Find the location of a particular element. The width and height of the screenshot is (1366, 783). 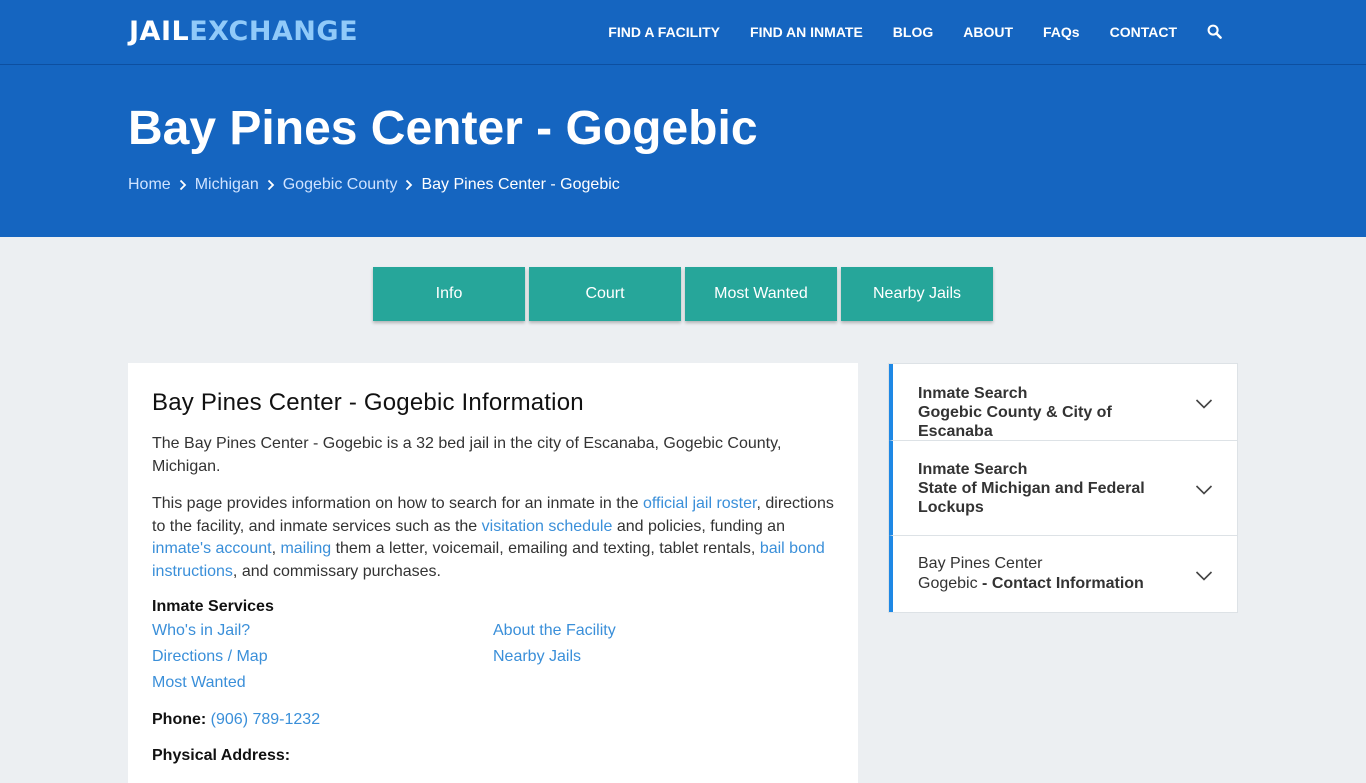

tab-most-wanted: Most Wanted is located at coordinates (761, 294).